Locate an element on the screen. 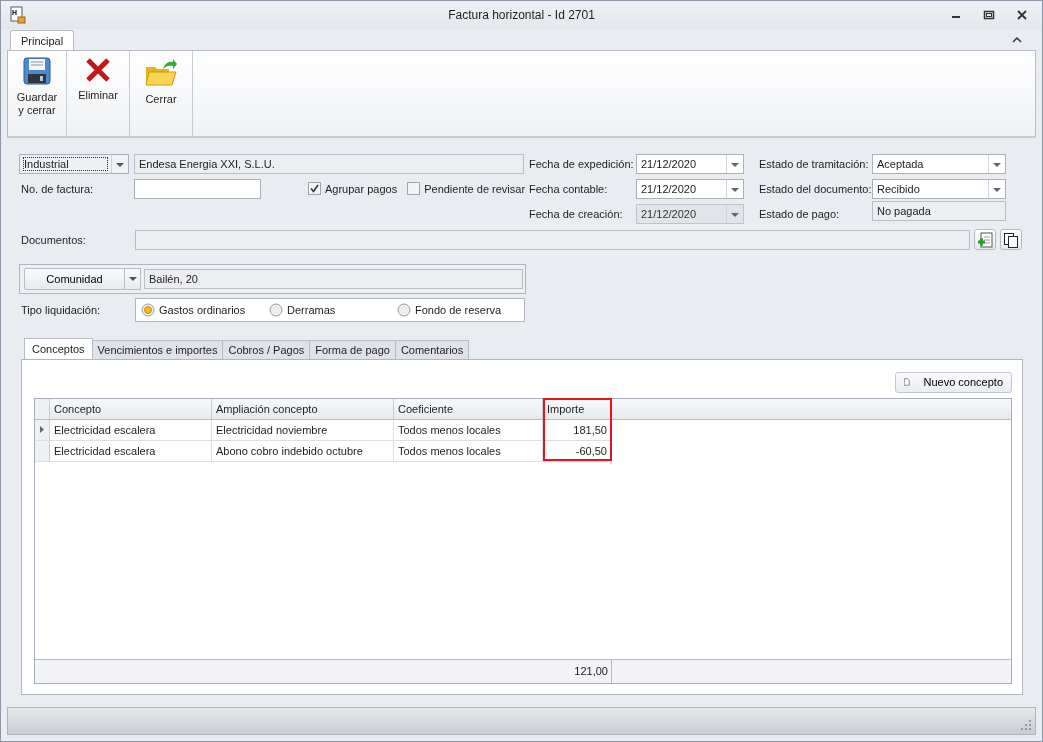  table-cell: Abono cobro indebido octubre is located at coordinates (303, 451).